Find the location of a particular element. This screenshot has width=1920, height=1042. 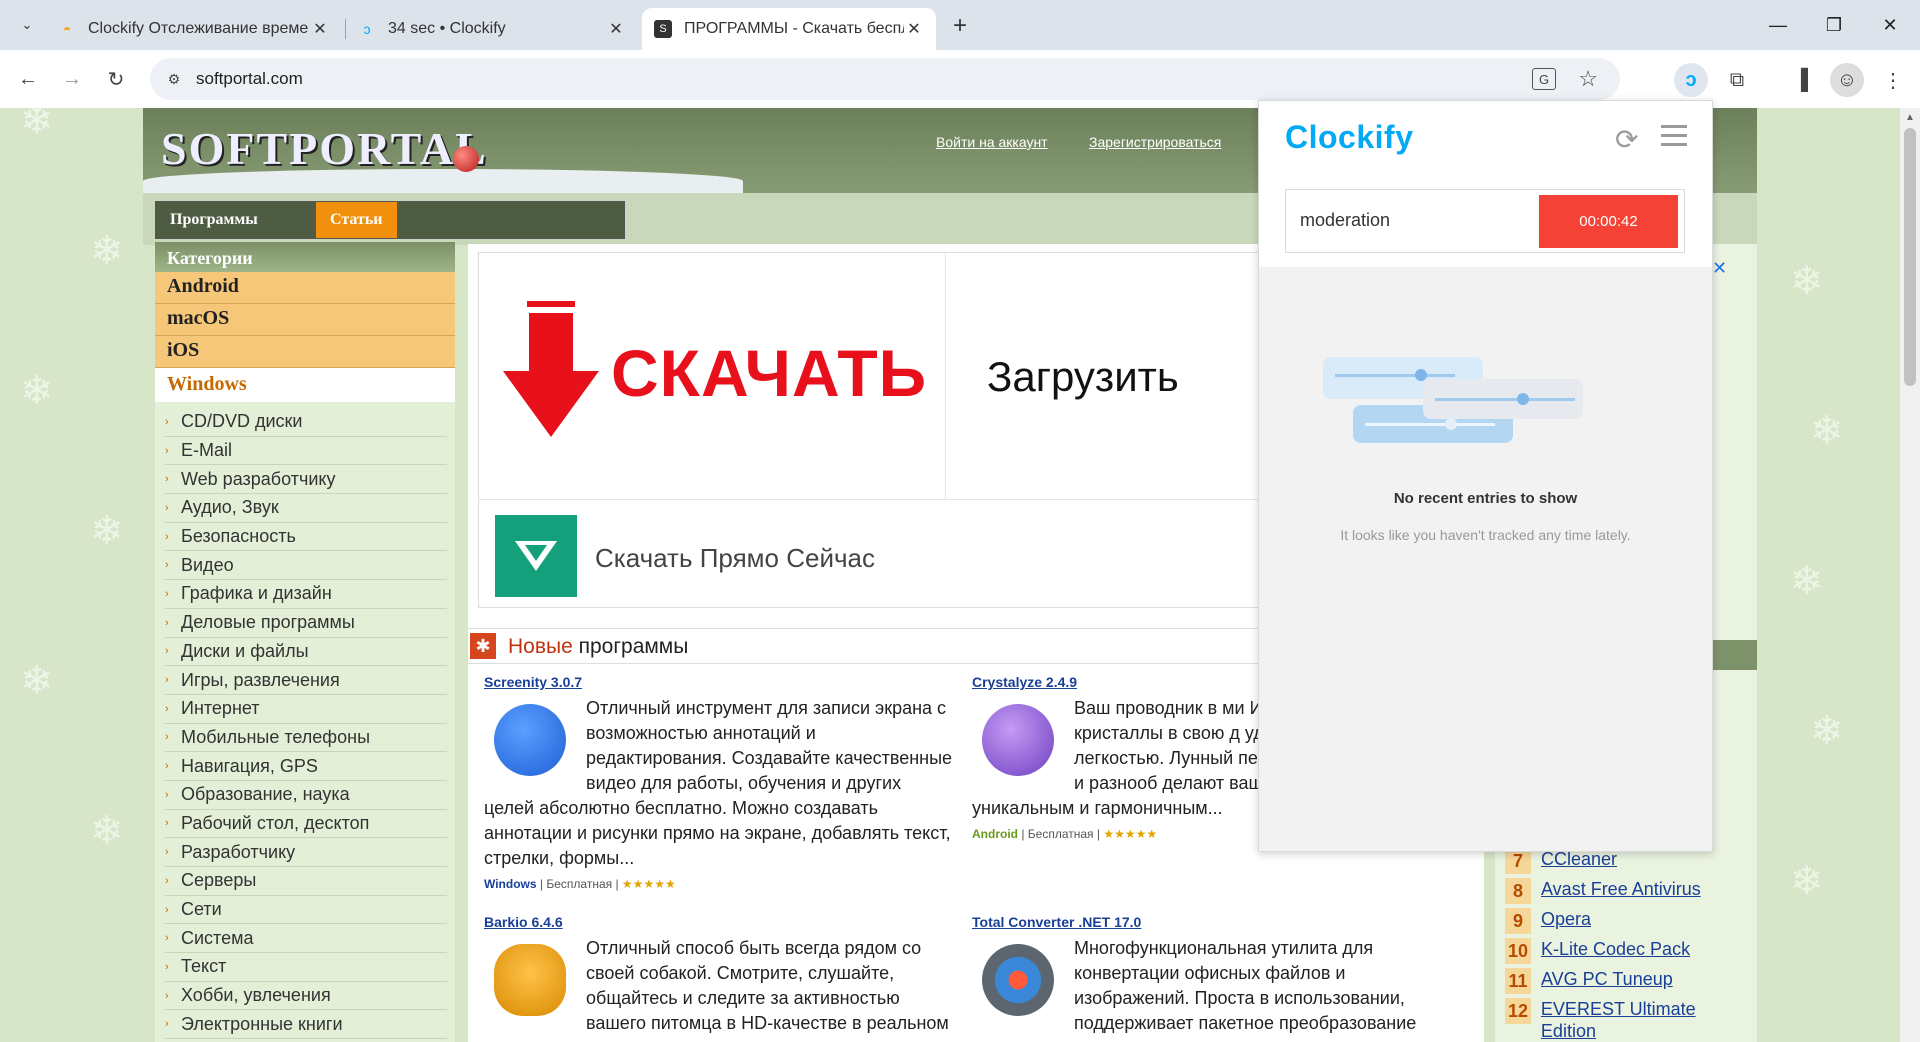

sidebar-category-item: › Аудио, Звук is located at coordinates (306, 508).